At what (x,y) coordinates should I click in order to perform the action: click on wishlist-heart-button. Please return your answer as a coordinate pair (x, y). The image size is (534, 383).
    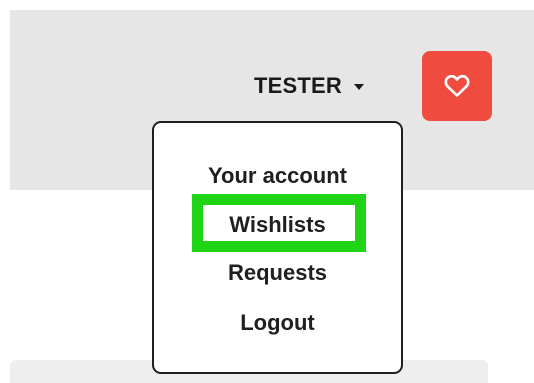
    Looking at the image, I should click on (457, 86).